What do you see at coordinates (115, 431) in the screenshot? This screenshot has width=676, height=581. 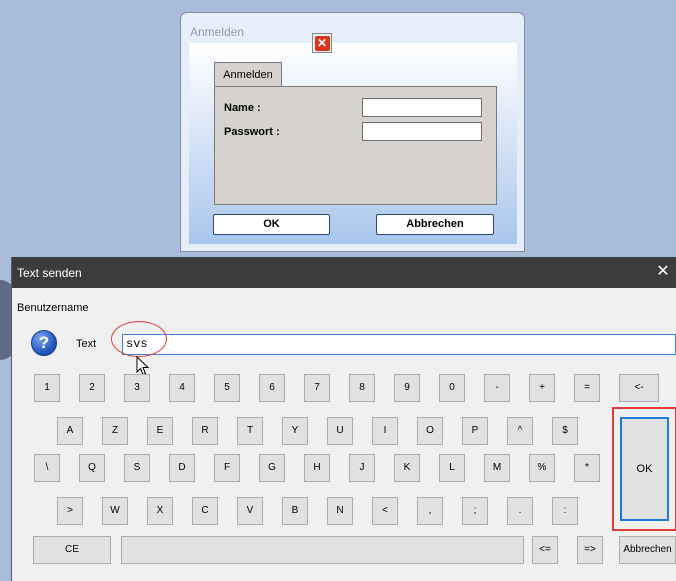 I see `key-row2-1: Z` at bounding box center [115, 431].